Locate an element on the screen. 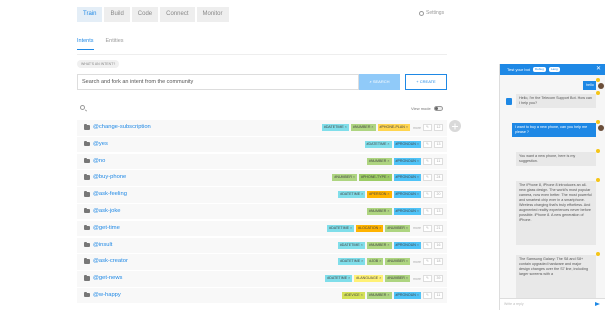 The image size is (605, 310). debug-toggle: Debug is located at coordinates (539, 70).